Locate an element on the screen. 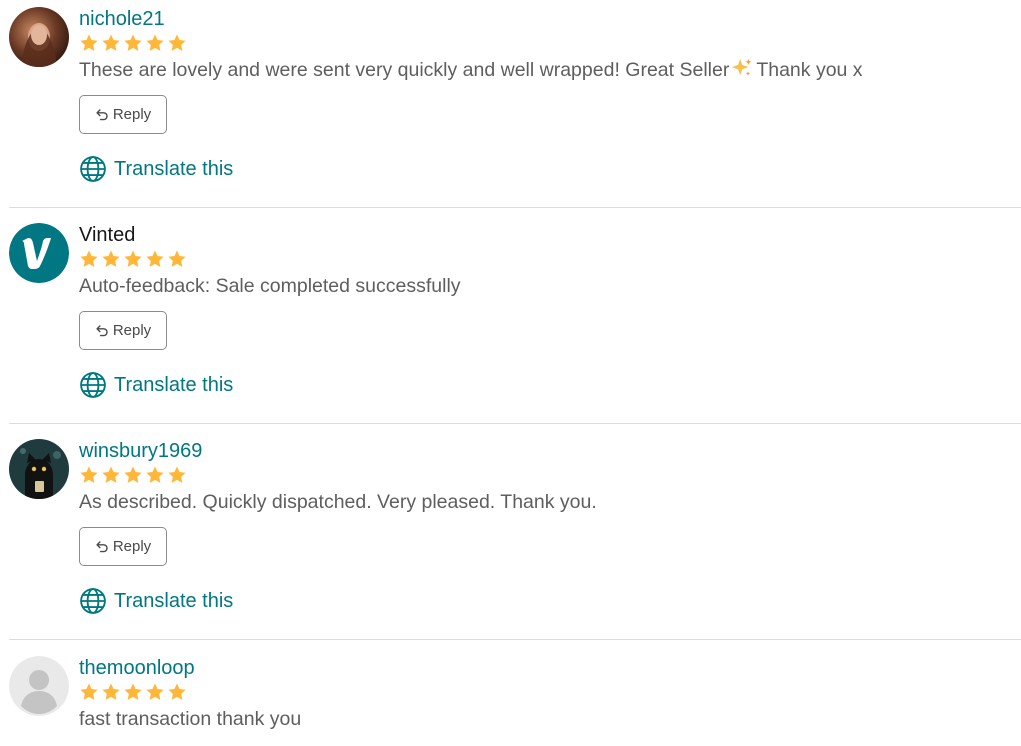 This screenshot has width=1021, height=746. cat-photo-avatar is located at coordinates (39, 469).